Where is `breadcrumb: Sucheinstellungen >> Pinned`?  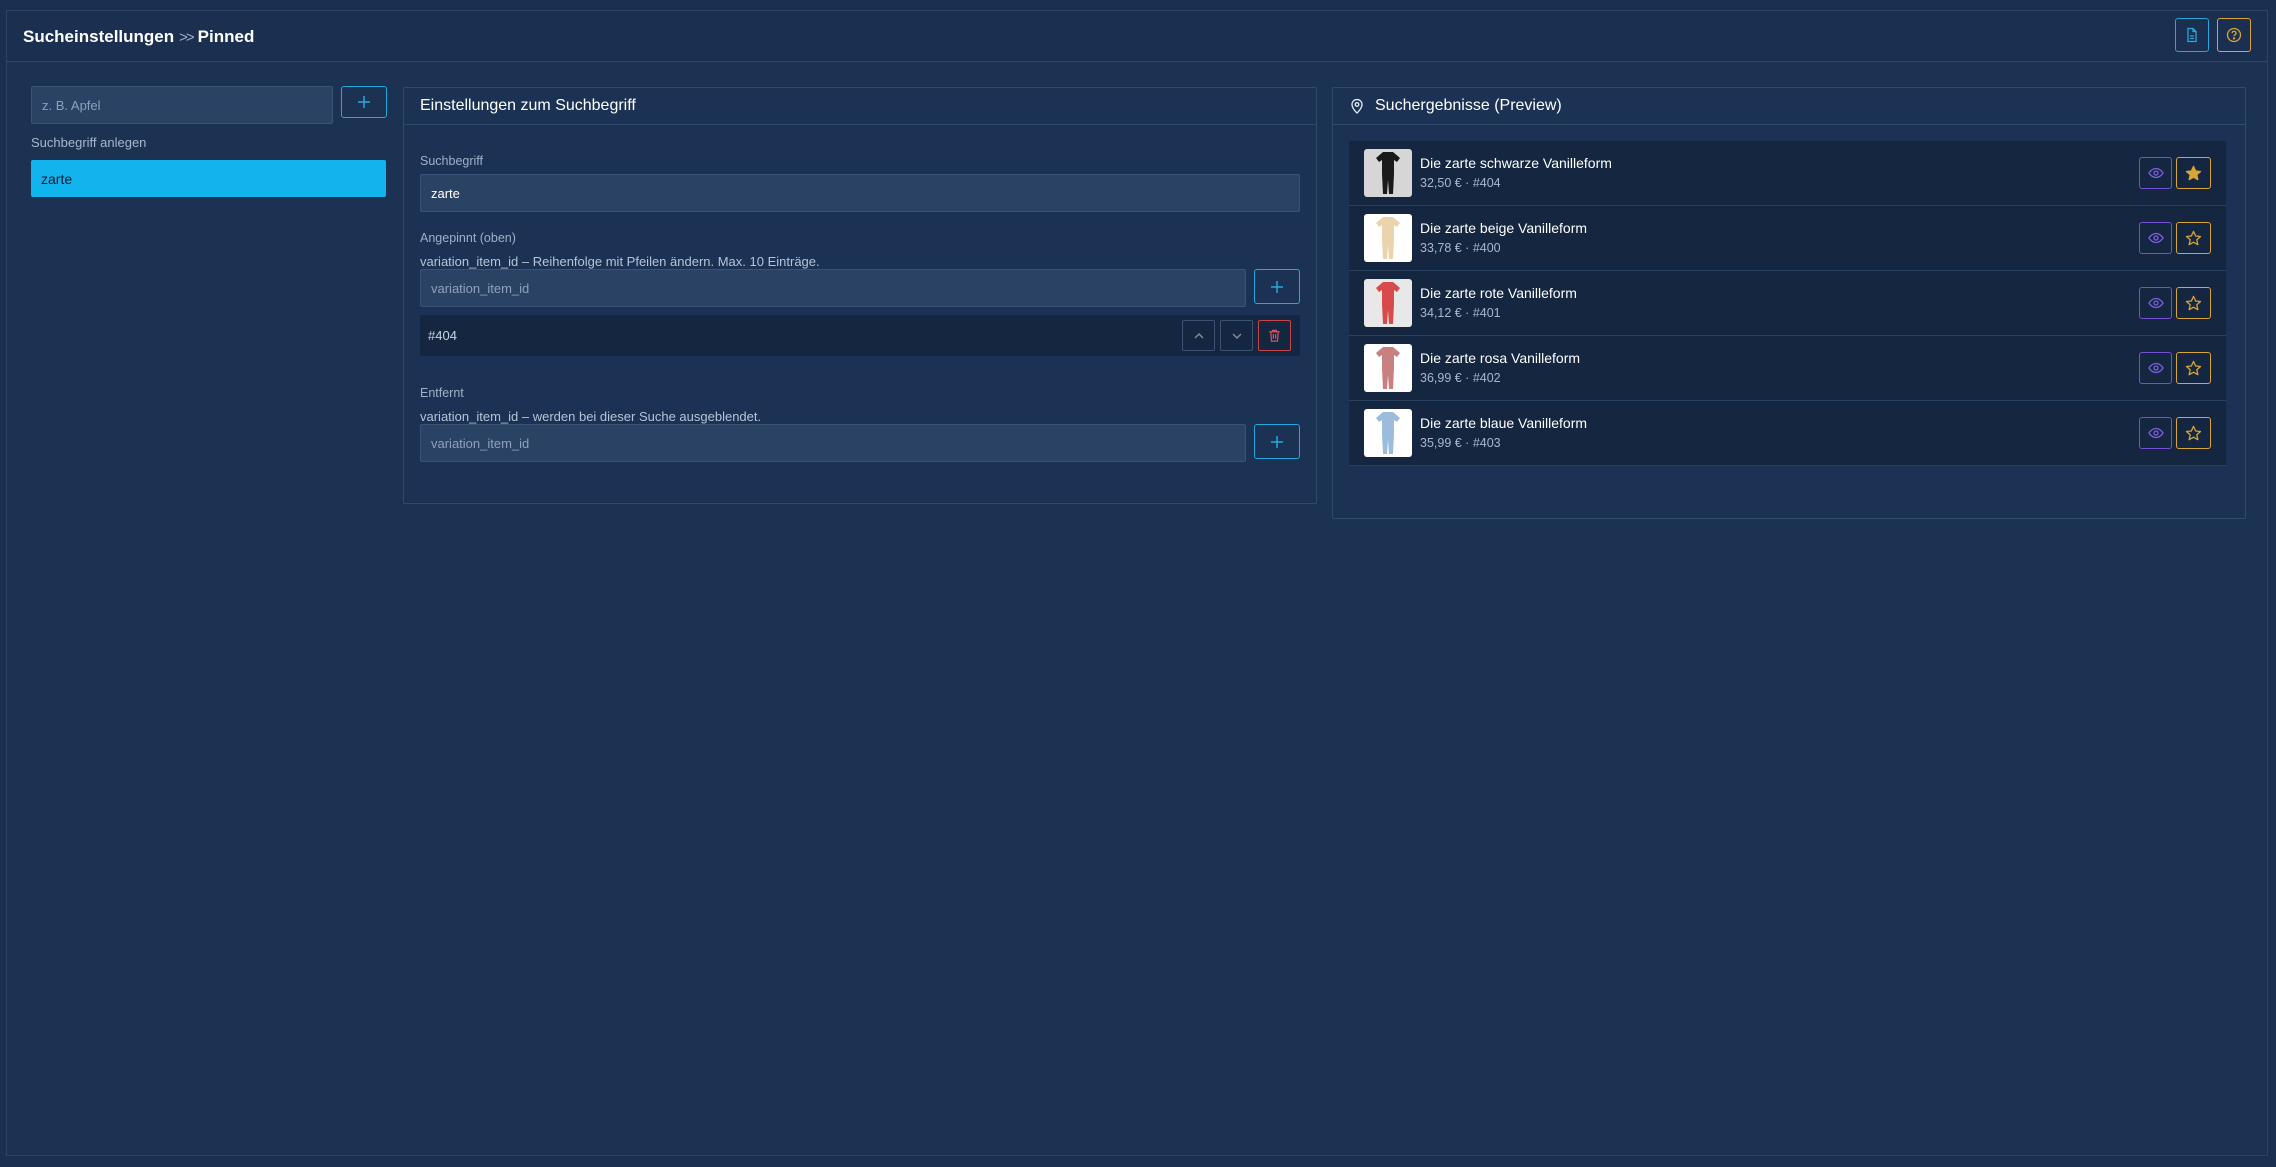 breadcrumb: Sucheinstellungen >> Pinned is located at coordinates (138, 37).